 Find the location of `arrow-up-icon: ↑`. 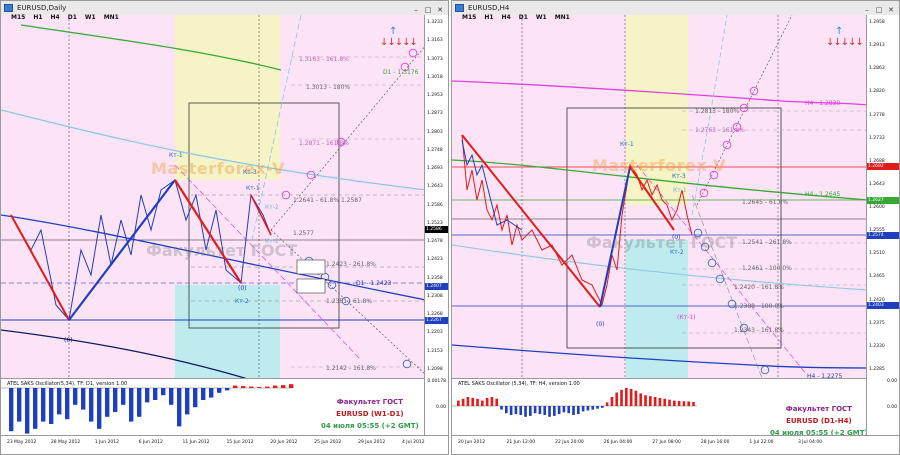

arrow-up-icon: ↑ is located at coordinates (839, 31).